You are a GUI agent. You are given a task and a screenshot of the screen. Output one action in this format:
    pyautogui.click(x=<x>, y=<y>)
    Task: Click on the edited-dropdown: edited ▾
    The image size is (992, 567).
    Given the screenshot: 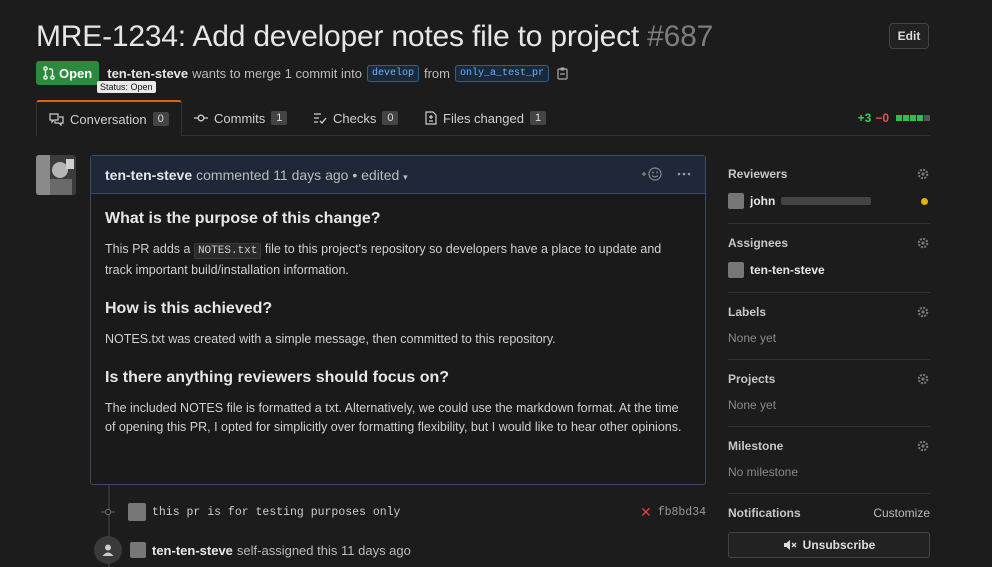 What is the action you would take?
    pyautogui.click(x=384, y=175)
    